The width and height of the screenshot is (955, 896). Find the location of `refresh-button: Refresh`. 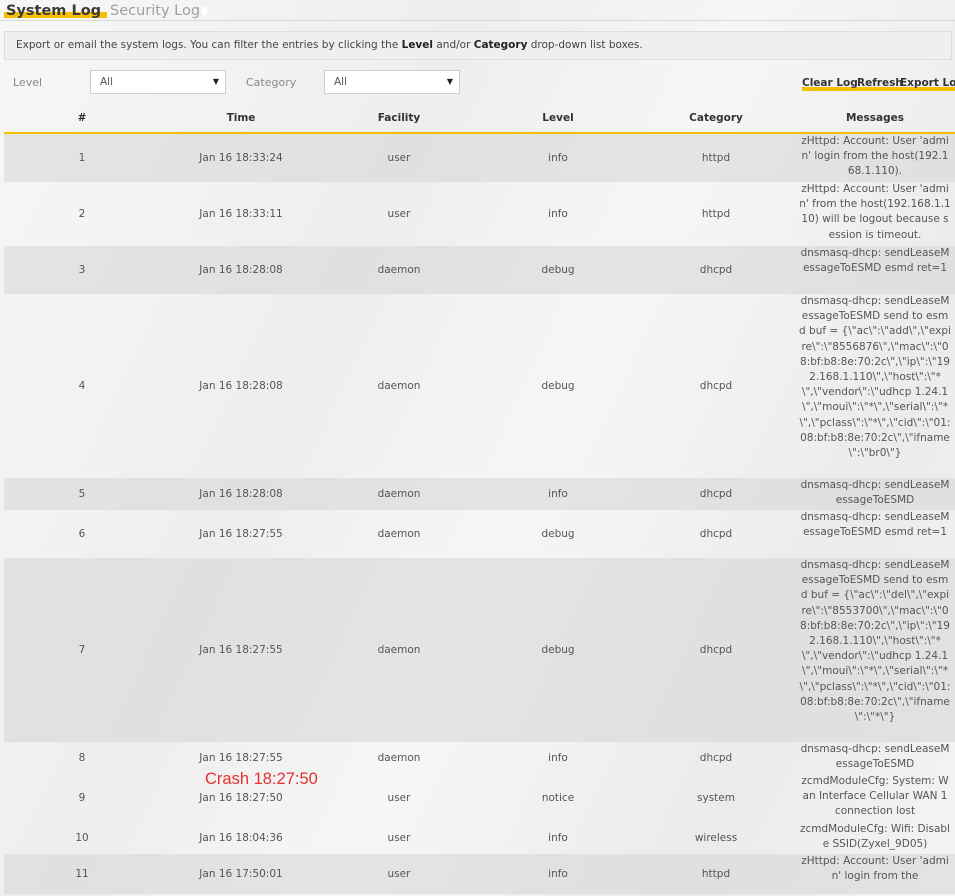

refresh-button: Refresh is located at coordinates (881, 84).